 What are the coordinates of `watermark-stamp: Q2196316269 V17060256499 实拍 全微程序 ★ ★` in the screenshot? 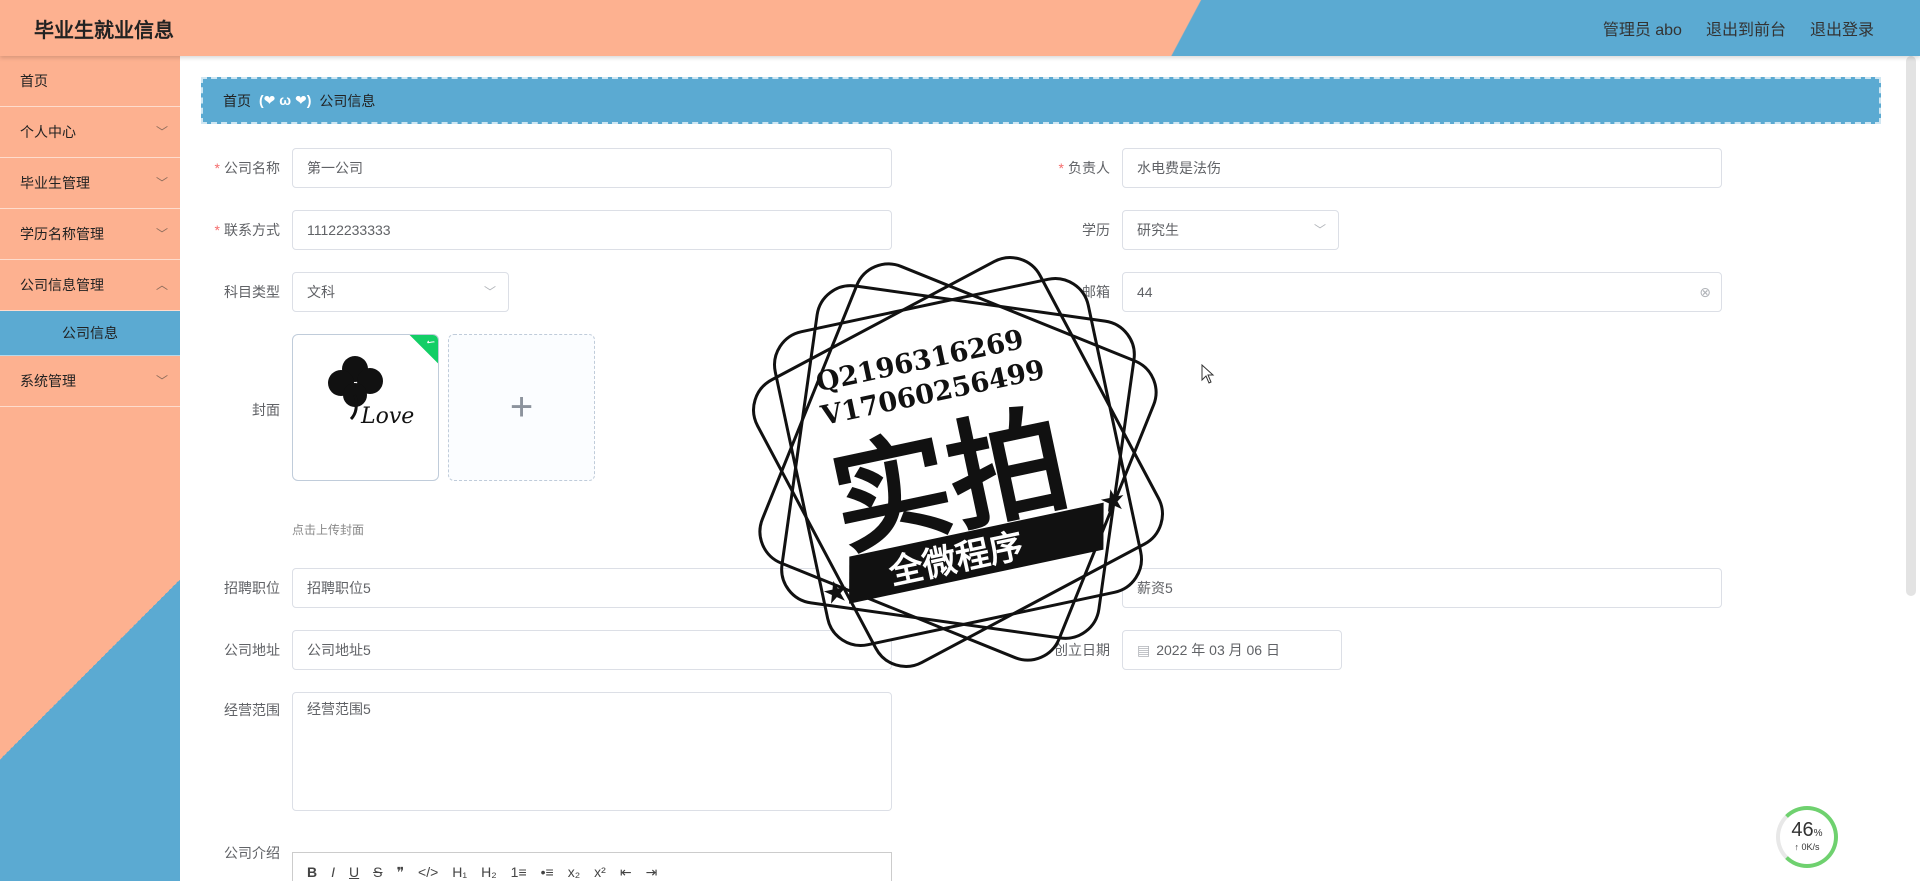 It's located at (958, 462).